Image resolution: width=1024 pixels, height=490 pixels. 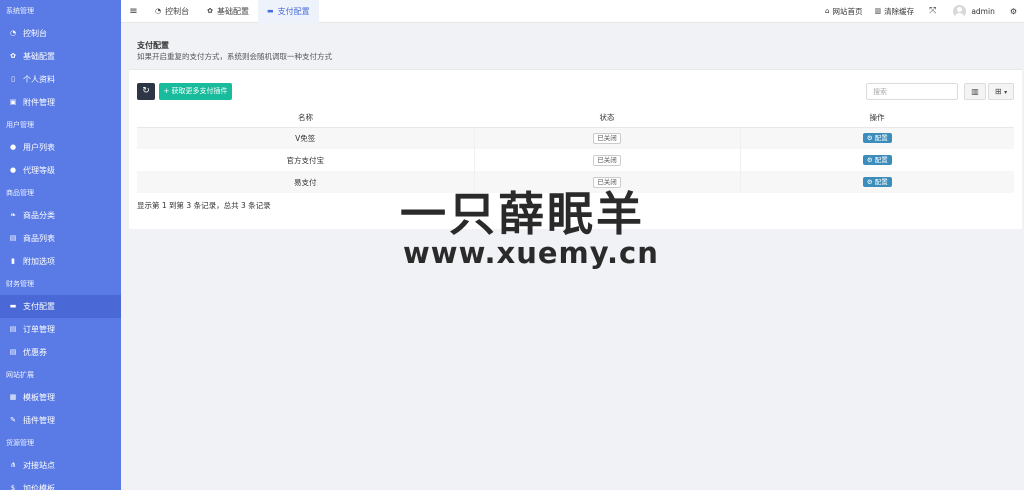 What do you see at coordinates (232, 11) in the screenshot?
I see `tab-label: 基础配置` at bounding box center [232, 11].